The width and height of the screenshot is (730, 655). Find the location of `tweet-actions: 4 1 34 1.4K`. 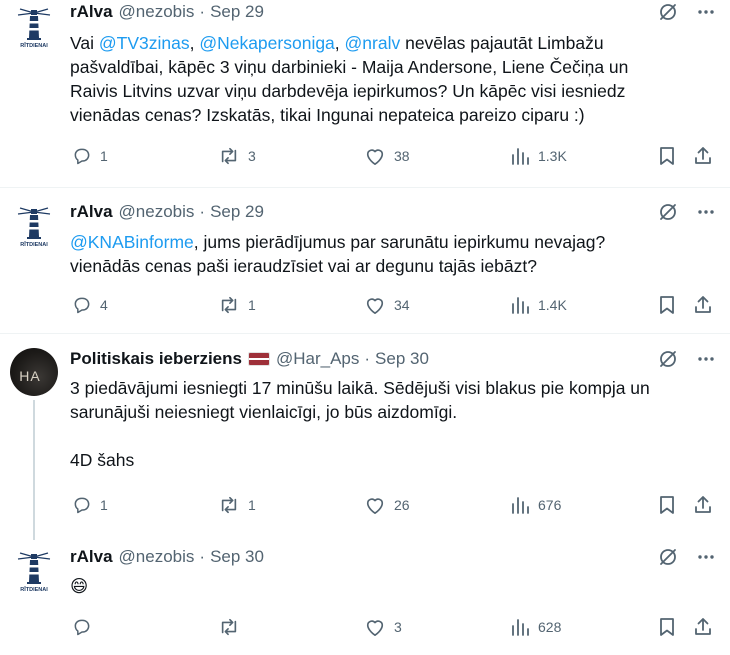

tweet-actions: 4 1 34 1.4K is located at coordinates (395, 305).